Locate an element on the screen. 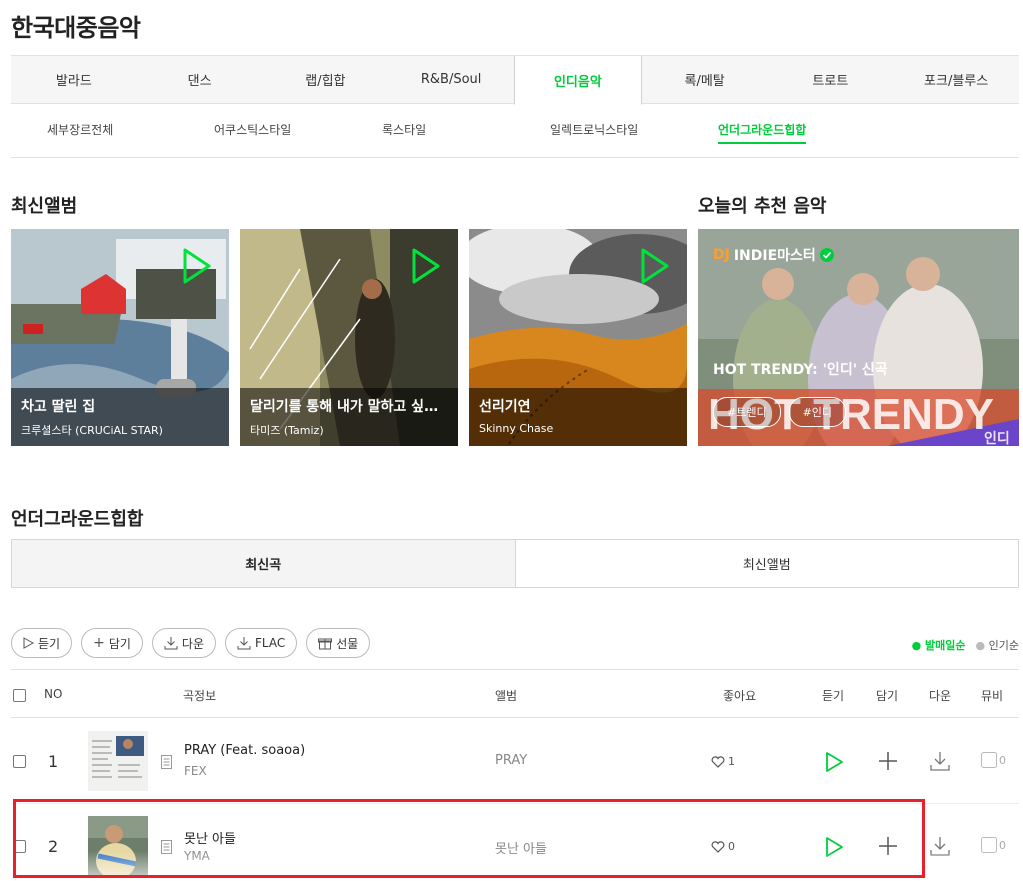 Image resolution: width=1023 pixels, height=881 pixels. table-header: NO 곡정보 앨범 좋아요 듣기 담기 다운 뮤비 is located at coordinates (515, 693).